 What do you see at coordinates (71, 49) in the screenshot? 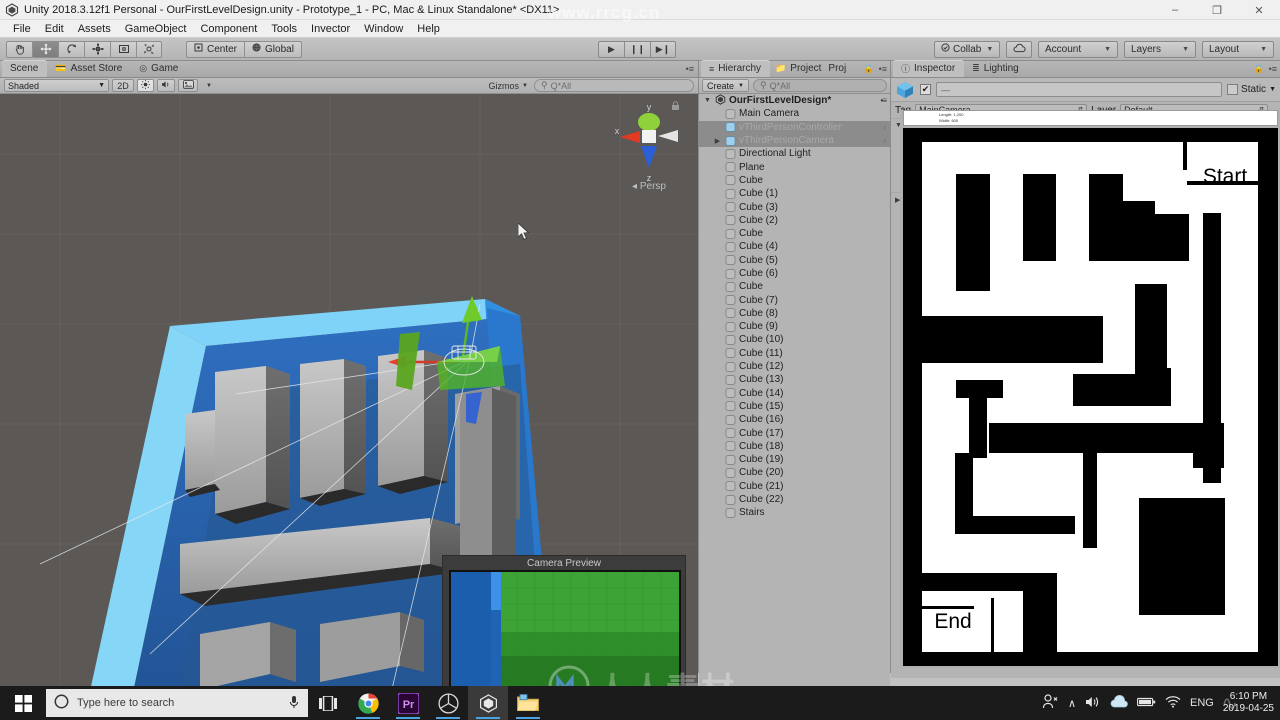
I see `rotate-tool-button` at bounding box center [71, 49].